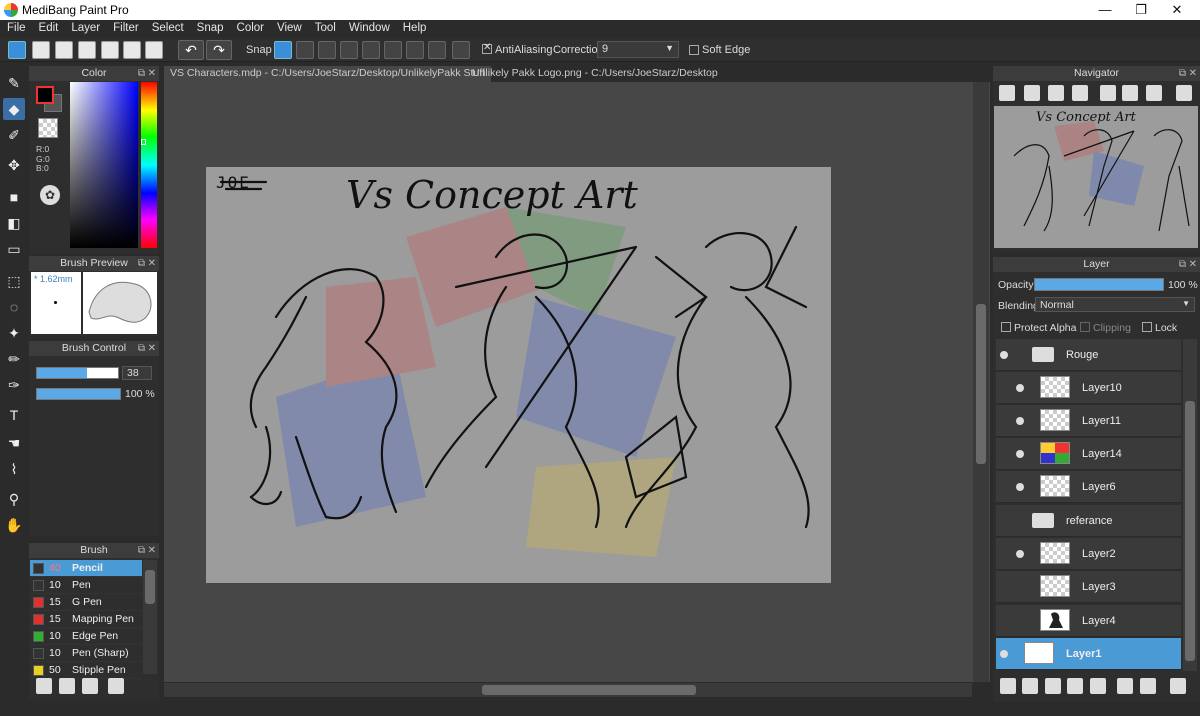 The image size is (1200, 716). Describe the element at coordinates (1108, 93) in the screenshot. I see `rotate-left-icon` at that location.